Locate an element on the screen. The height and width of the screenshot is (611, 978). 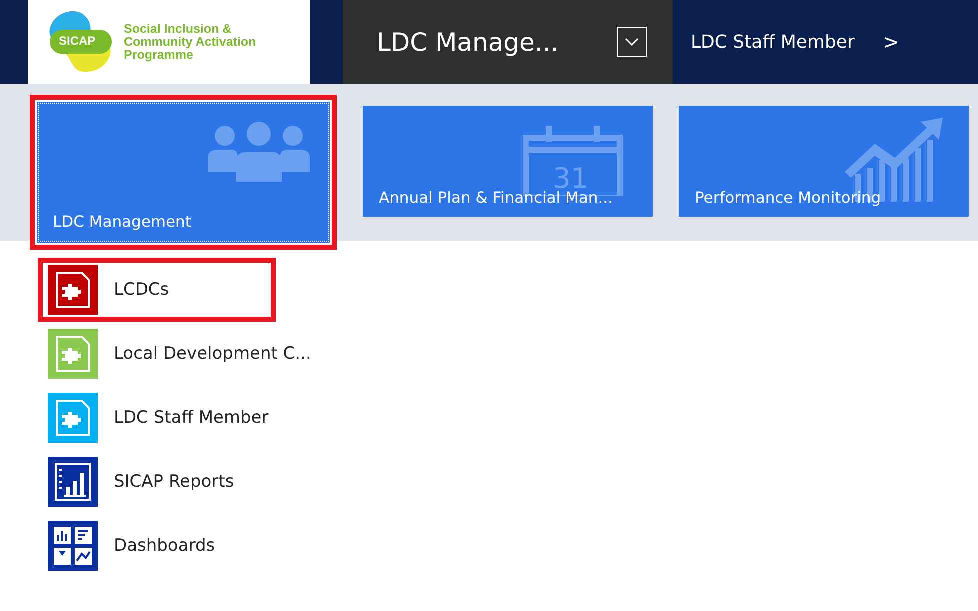
logo-mark-text: SICAP is located at coordinates (77, 41).